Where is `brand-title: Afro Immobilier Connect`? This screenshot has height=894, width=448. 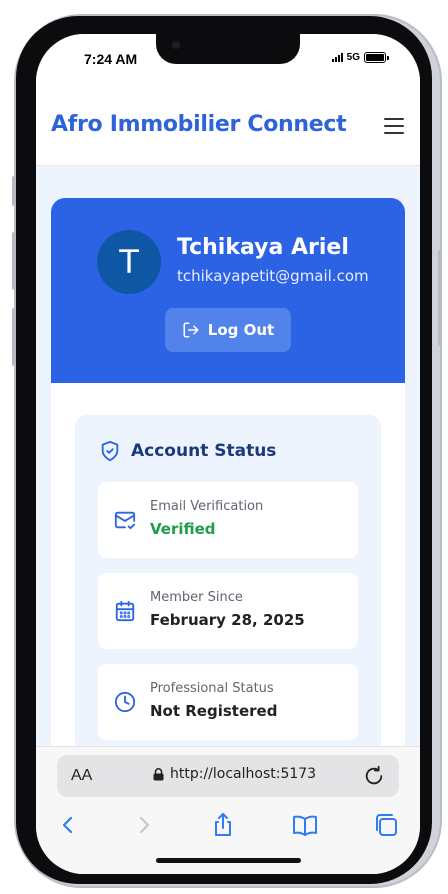
brand-title: Afro Immobilier Connect is located at coordinates (199, 124).